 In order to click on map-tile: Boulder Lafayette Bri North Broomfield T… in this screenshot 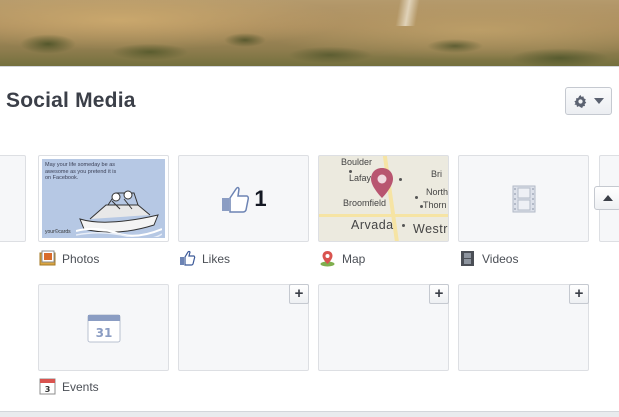, I will do `click(383, 198)`.